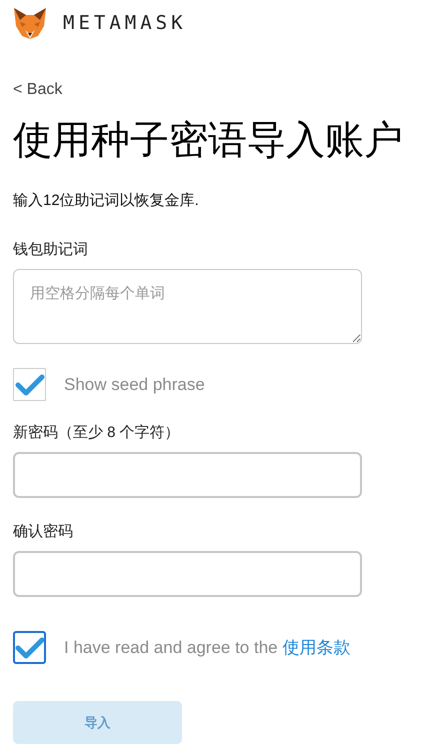 This screenshot has height=754, width=428. Describe the element at coordinates (207, 648) in the screenshot. I see `terms-text: I have read and agree to the 使用条款` at that location.